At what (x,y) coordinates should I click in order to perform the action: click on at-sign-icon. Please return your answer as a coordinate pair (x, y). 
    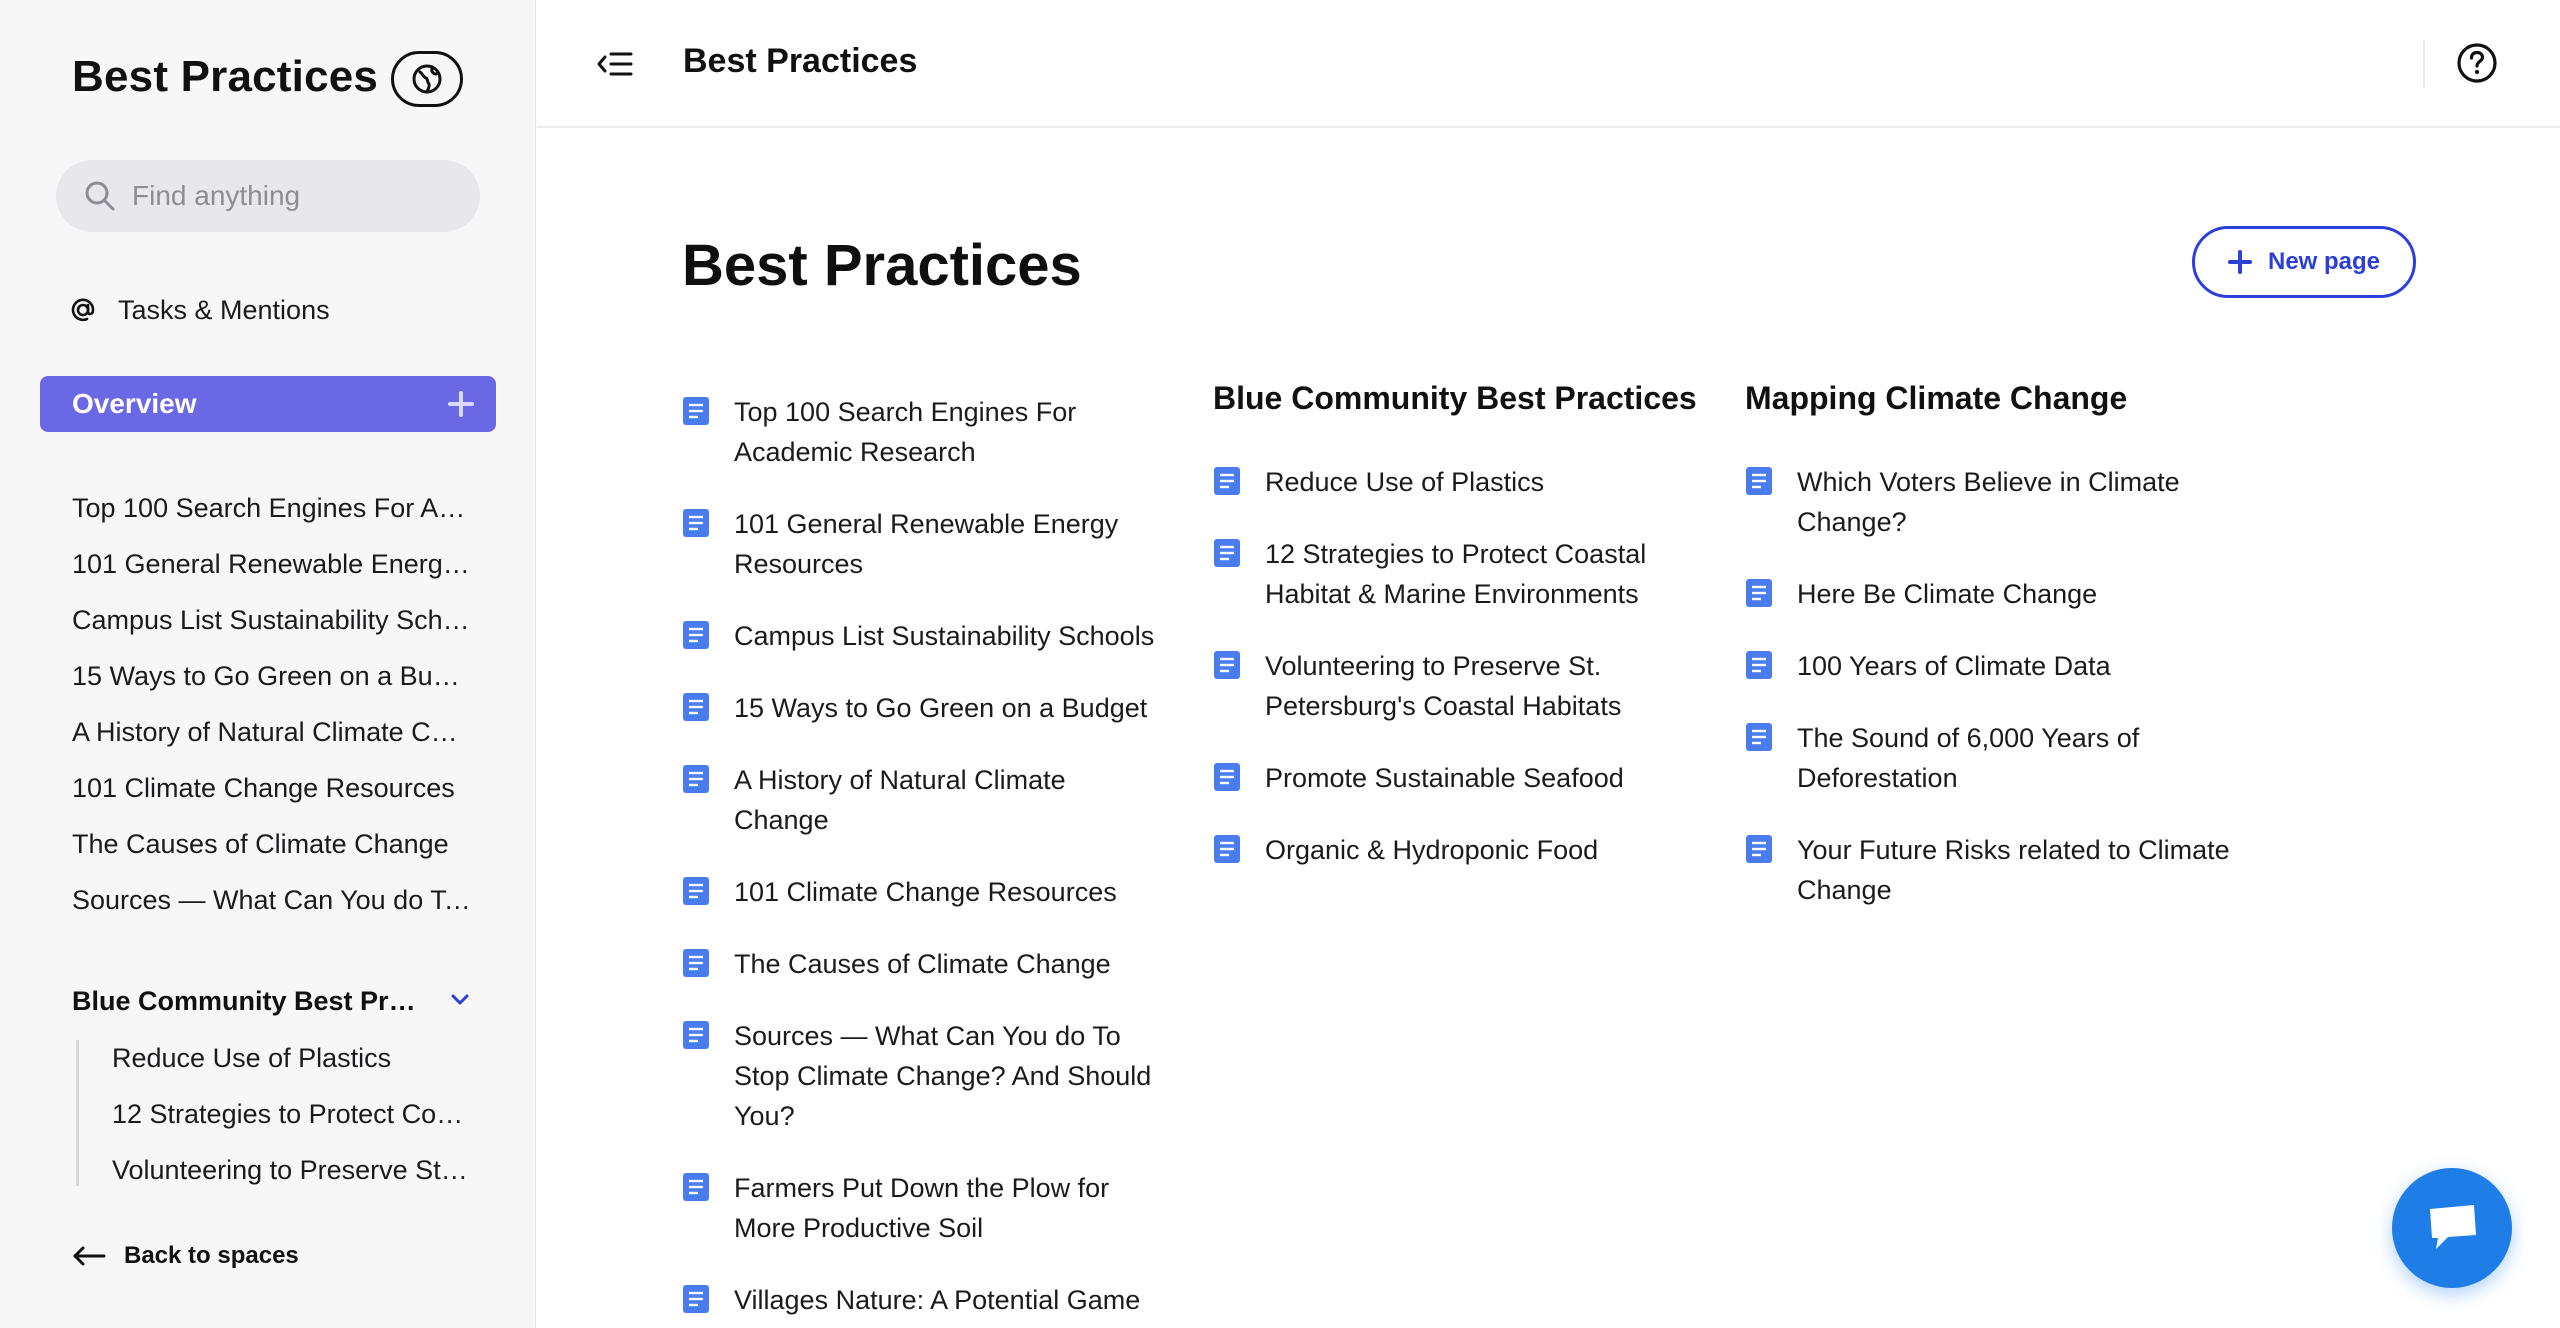
    Looking at the image, I should click on (83, 310).